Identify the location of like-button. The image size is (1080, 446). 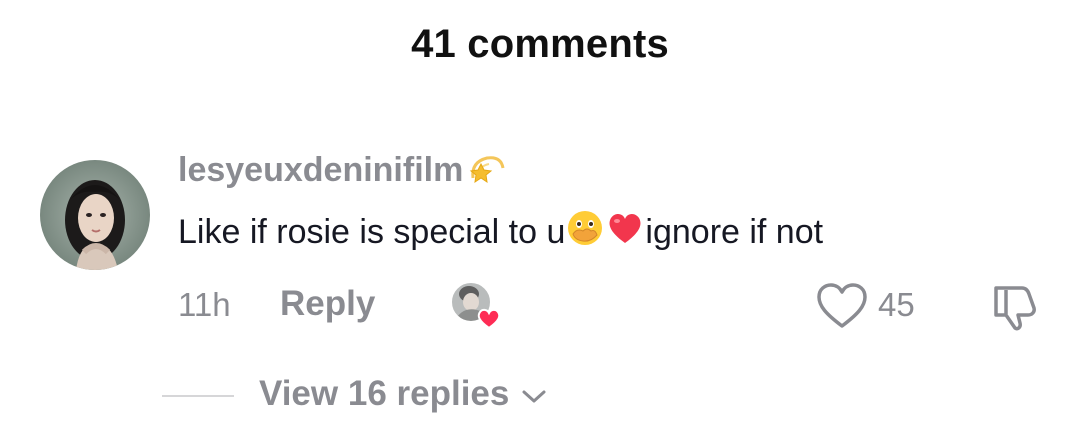
(842, 306).